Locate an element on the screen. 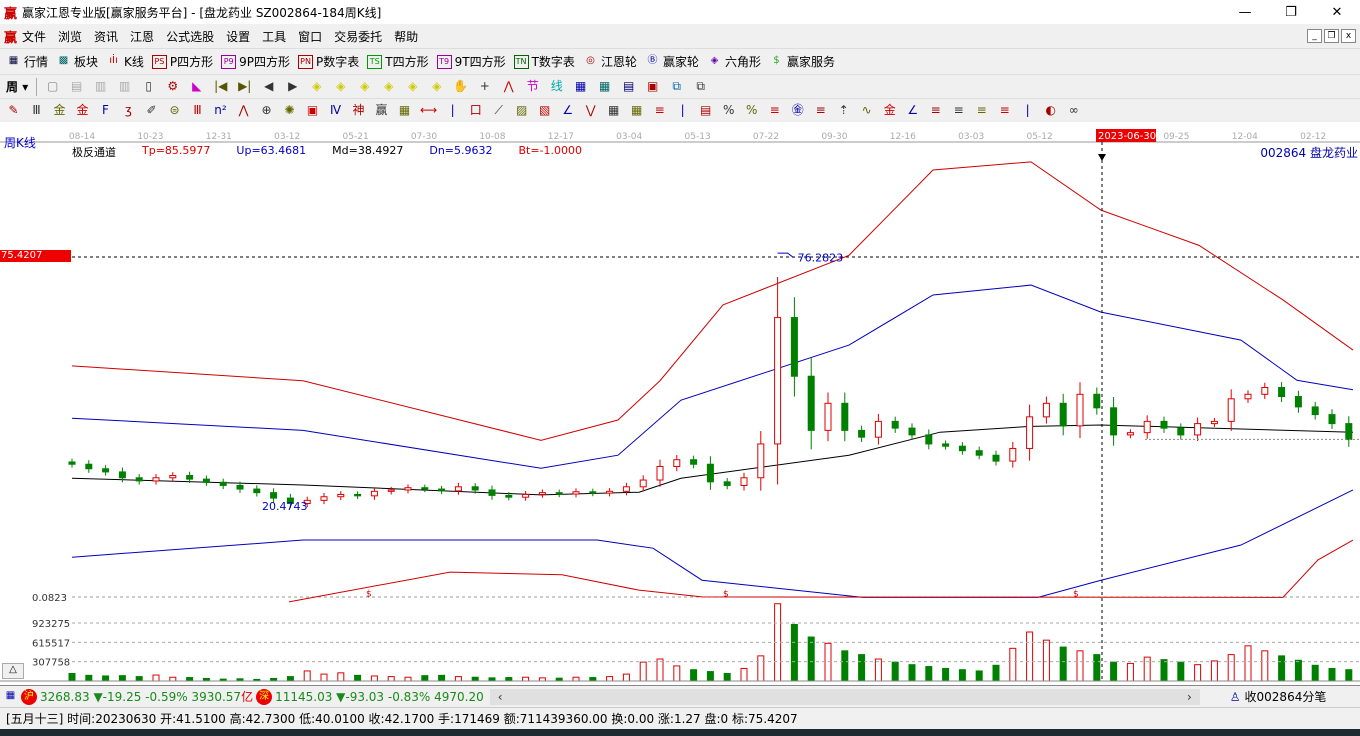 This screenshot has height=736, width=1360. drawing-tool-icon: ⋁ is located at coordinates (590, 110).